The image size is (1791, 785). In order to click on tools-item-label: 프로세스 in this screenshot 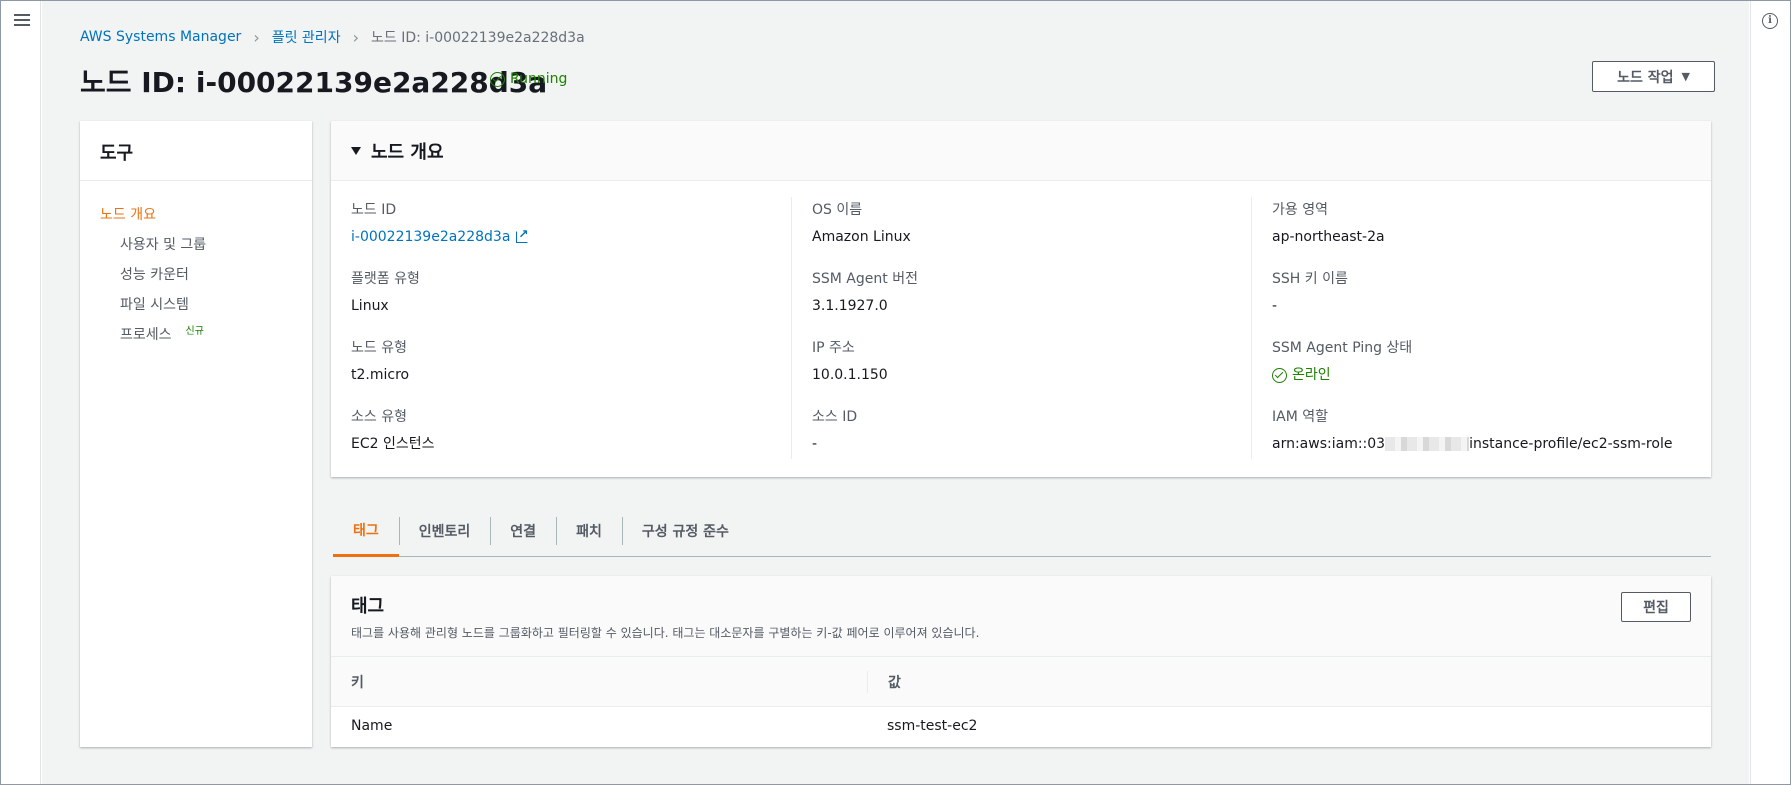, I will do `click(146, 335)`.